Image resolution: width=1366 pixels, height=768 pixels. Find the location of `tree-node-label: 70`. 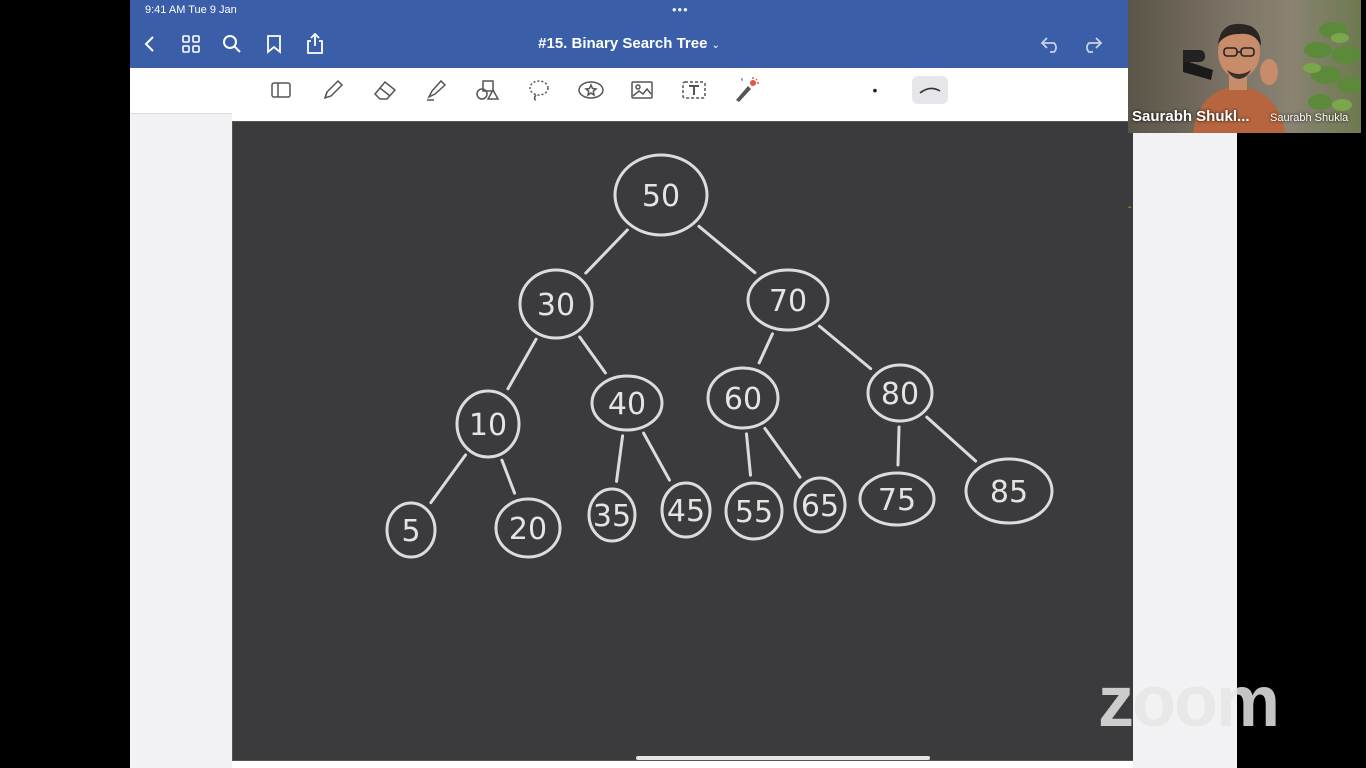

tree-node-label: 70 is located at coordinates (788, 301).